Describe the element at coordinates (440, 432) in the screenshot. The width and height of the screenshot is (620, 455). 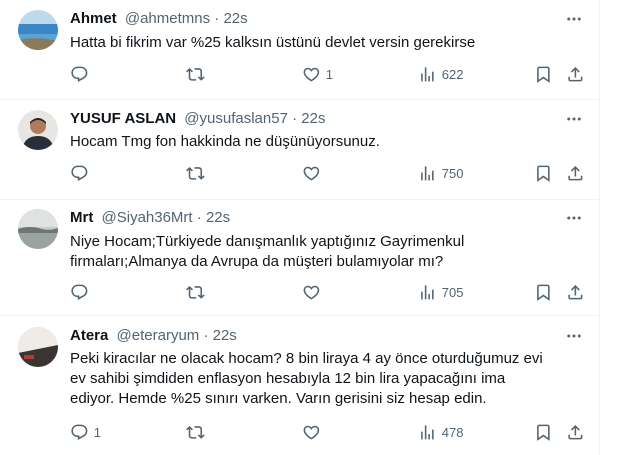
I see `views-button: 478` at that location.